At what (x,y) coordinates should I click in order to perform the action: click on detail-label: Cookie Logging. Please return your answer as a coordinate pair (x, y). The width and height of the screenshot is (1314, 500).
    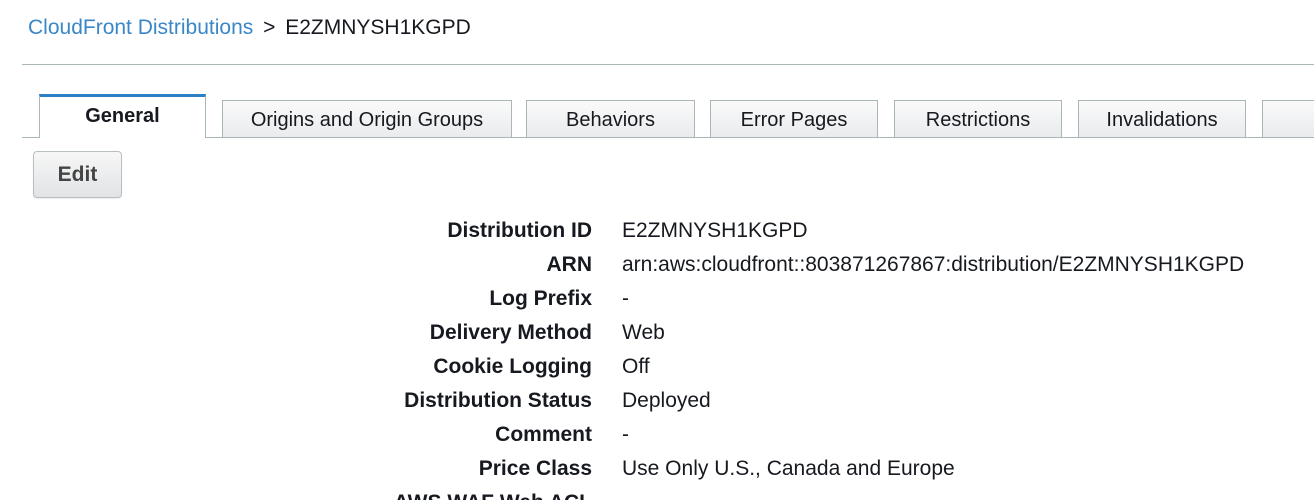
    Looking at the image, I should click on (512, 366).